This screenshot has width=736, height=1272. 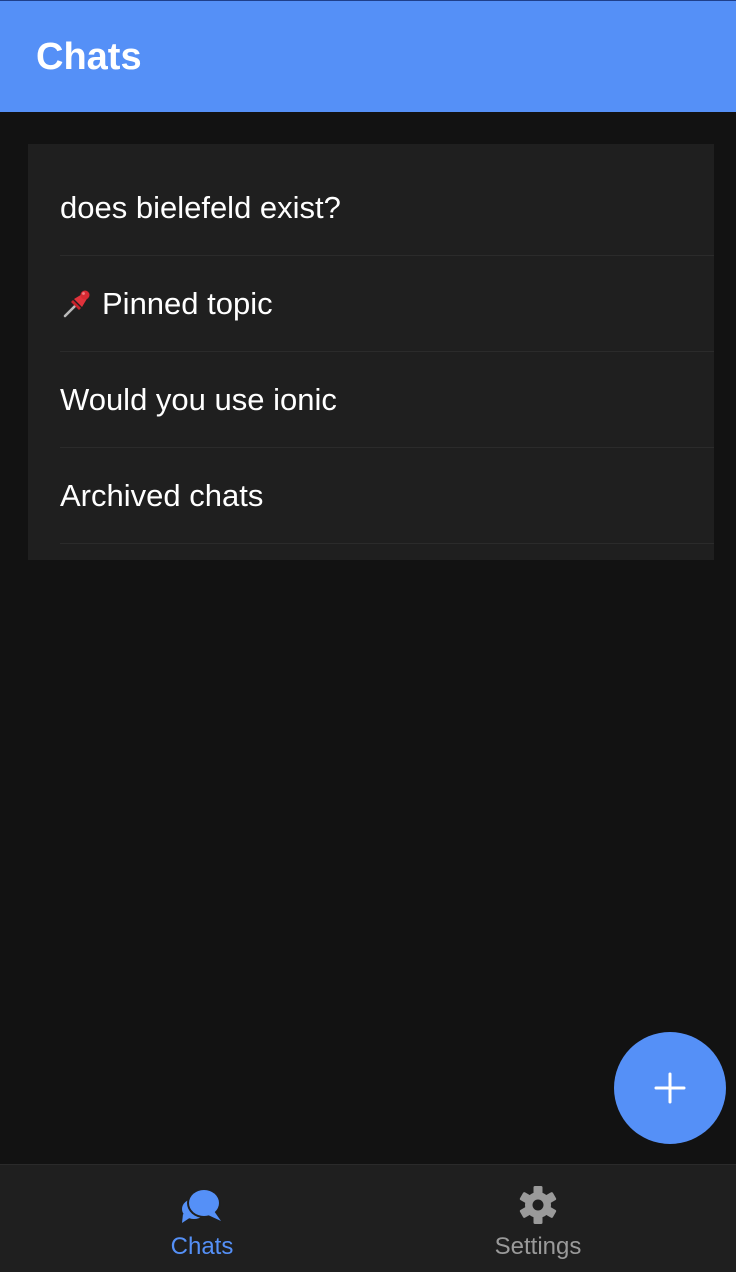 I want to click on chat-title: Pinned topic, so click(x=187, y=303).